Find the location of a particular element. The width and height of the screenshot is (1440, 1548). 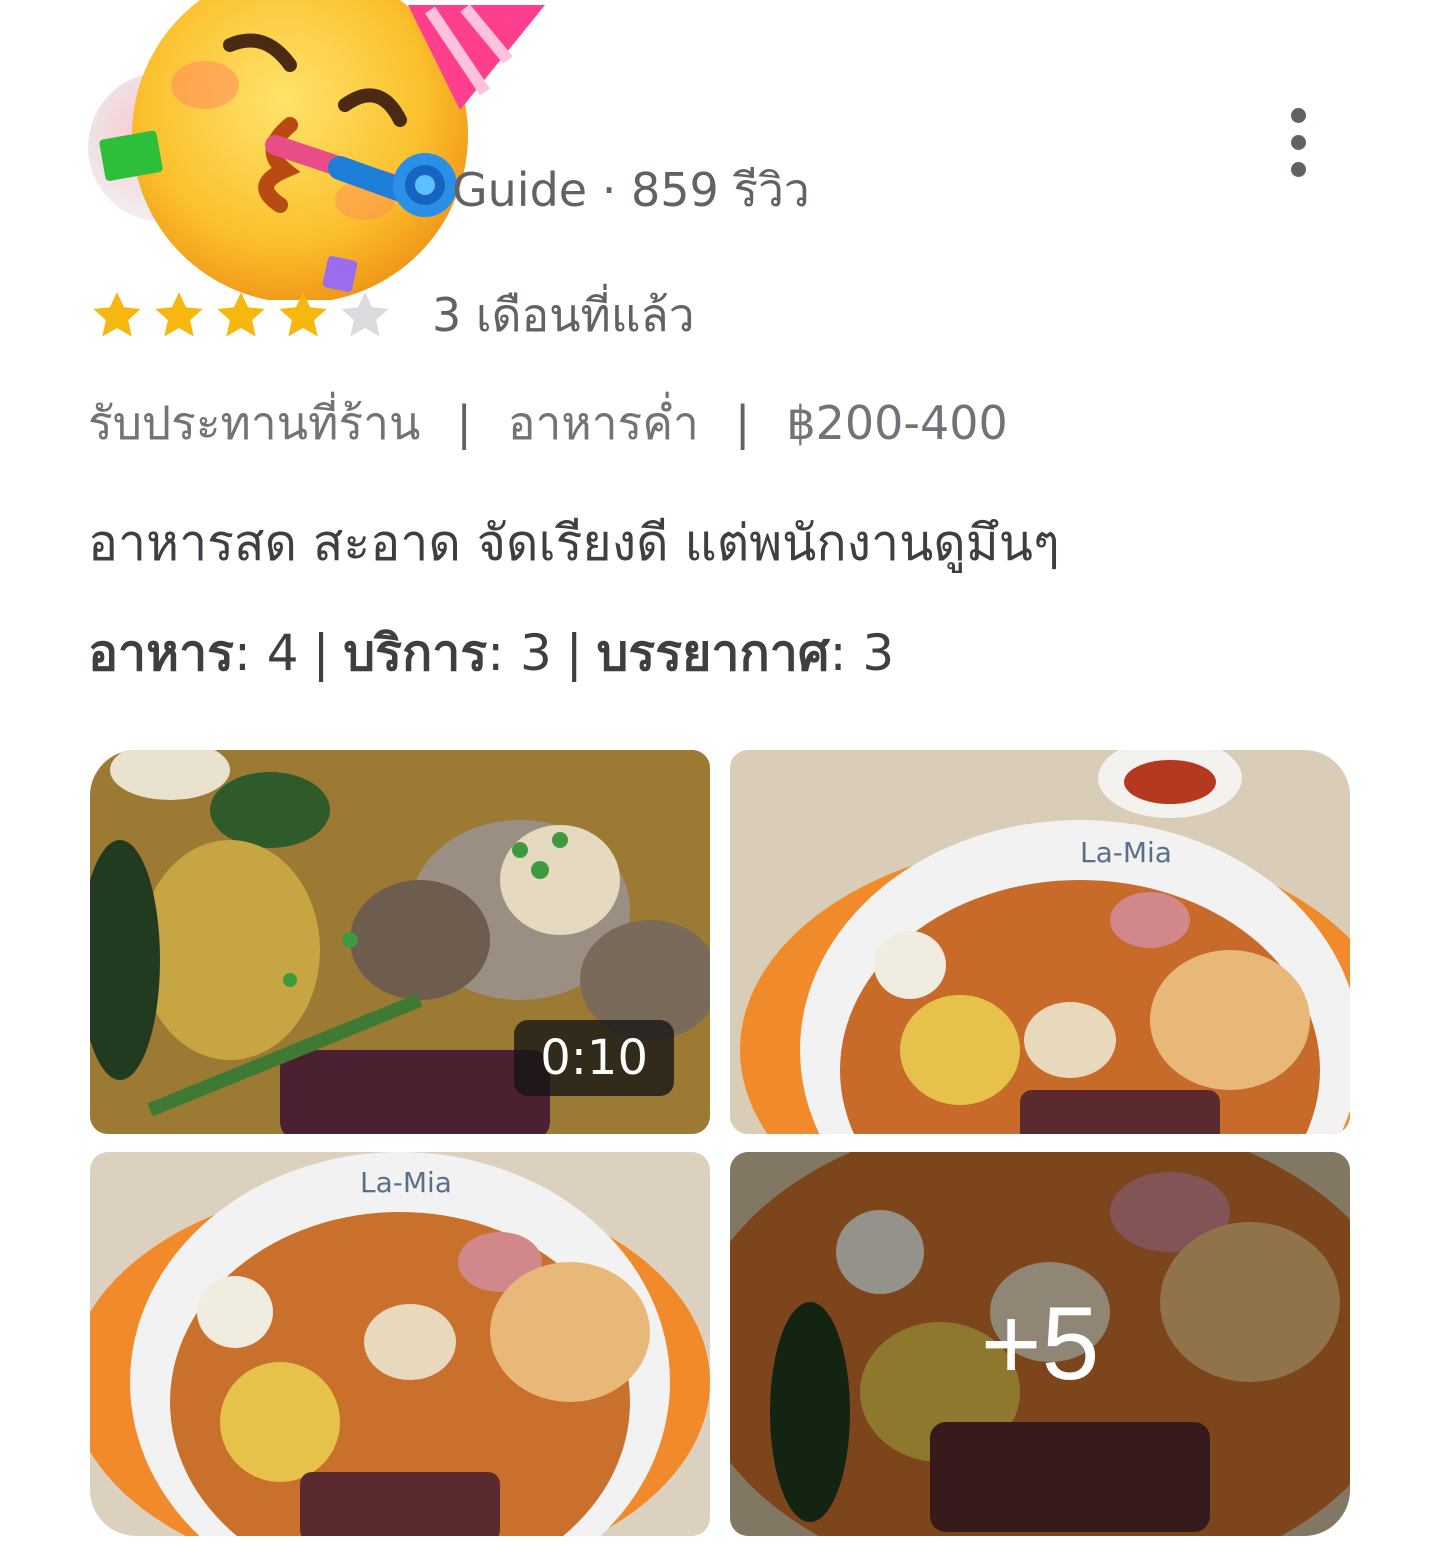

more-vert-icon is located at coordinates (1298, 115).